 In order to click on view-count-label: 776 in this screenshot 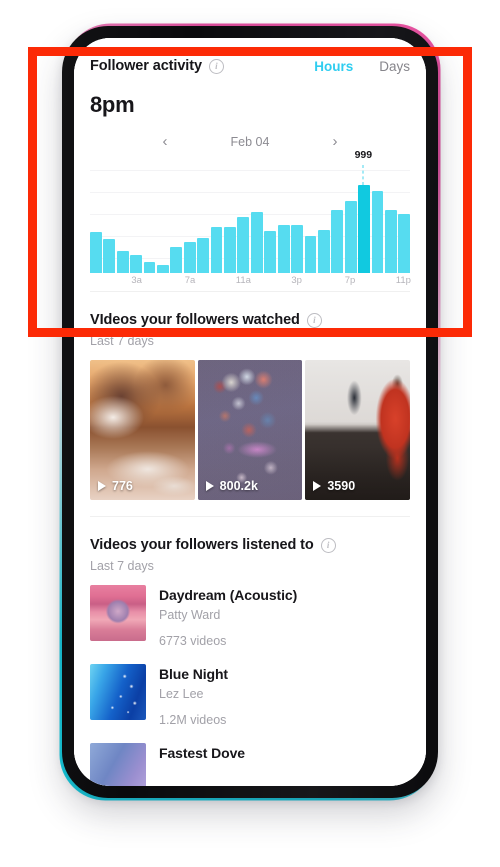, I will do `click(122, 486)`.